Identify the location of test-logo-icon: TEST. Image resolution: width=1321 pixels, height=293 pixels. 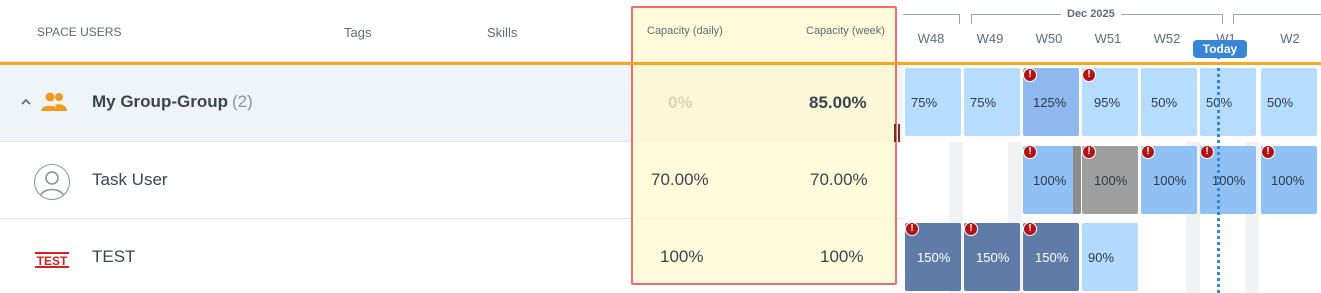
(52, 260).